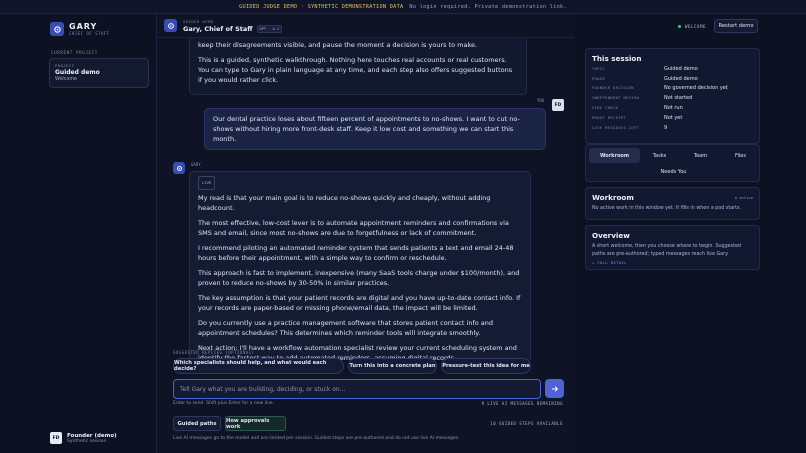 The image size is (806, 453). I want to click on user-avatar: FD, so click(558, 105).